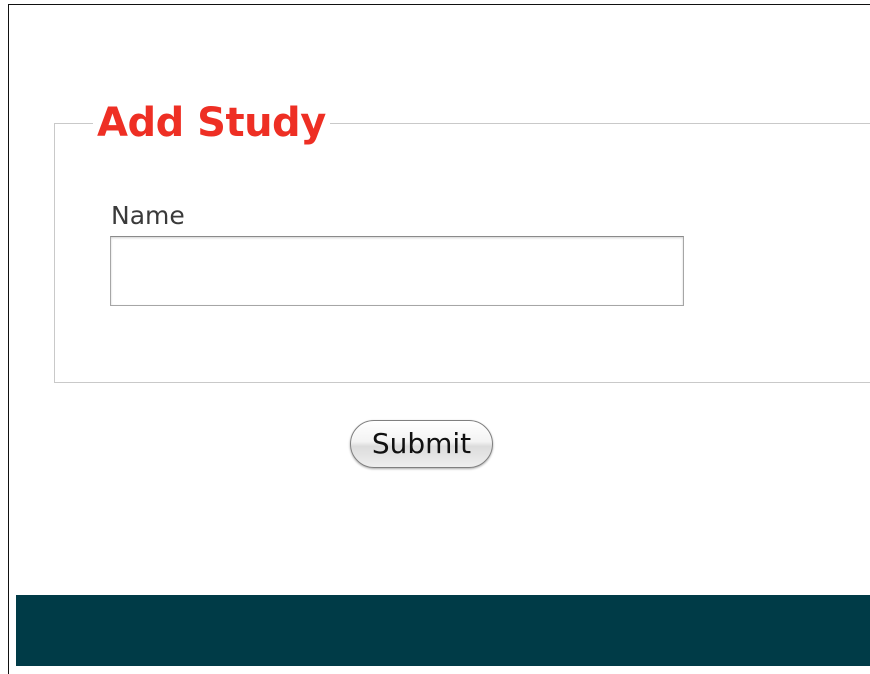  What do you see at coordinates (421, 444) in the screenshot?
I see `submit-button: Submit` at bounding box center [421, 444].